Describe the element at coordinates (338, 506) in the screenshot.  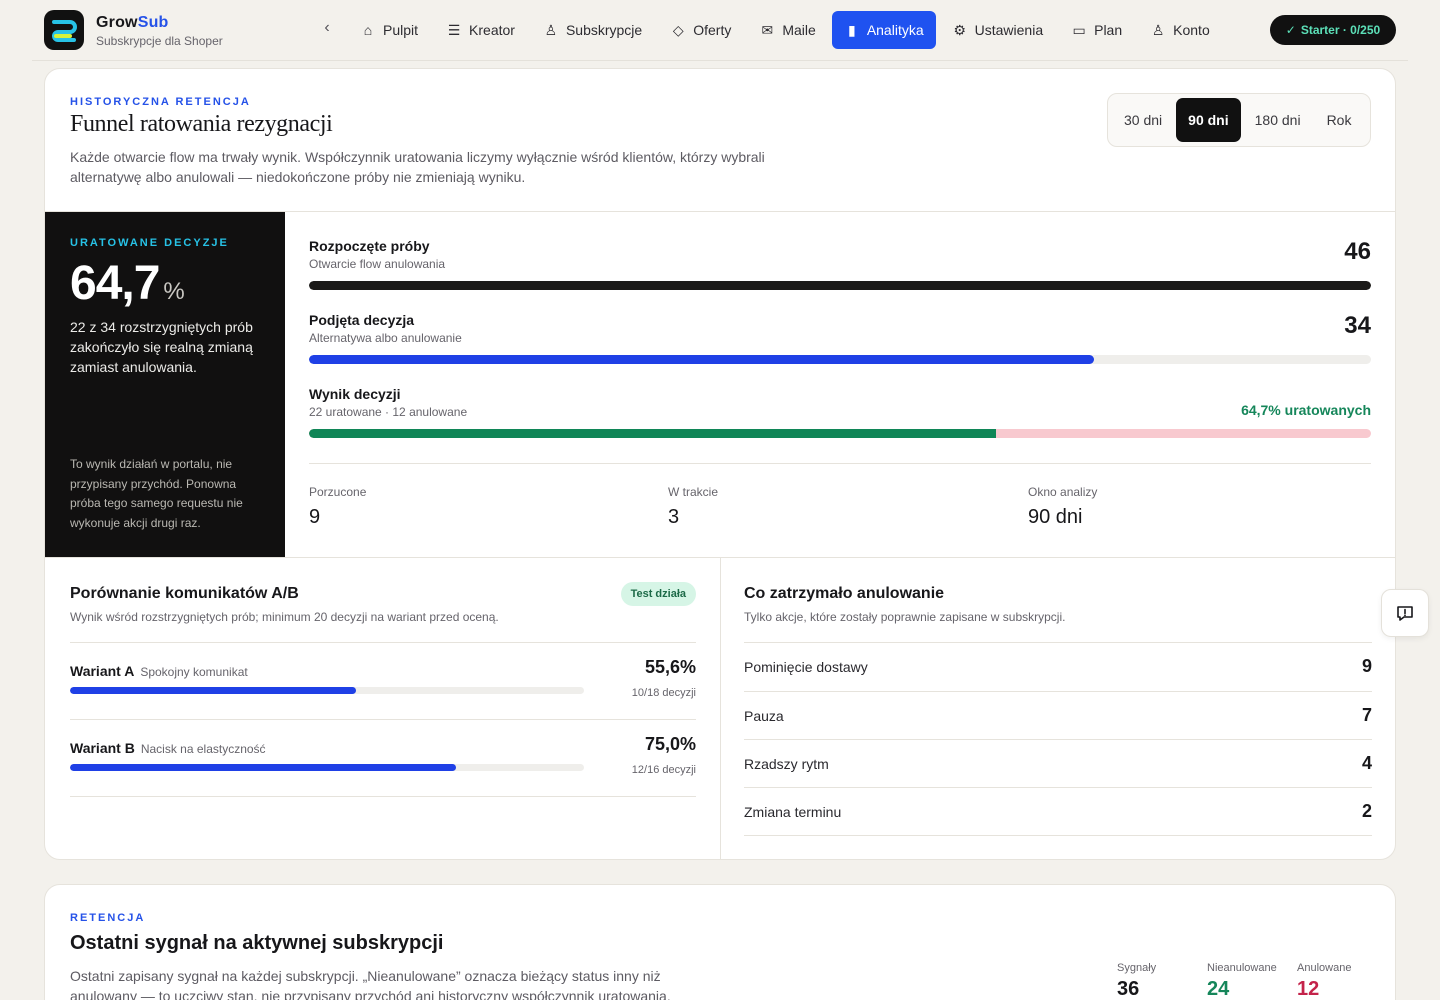
I see `stat-abandoned: Porzucone 9` at that location.